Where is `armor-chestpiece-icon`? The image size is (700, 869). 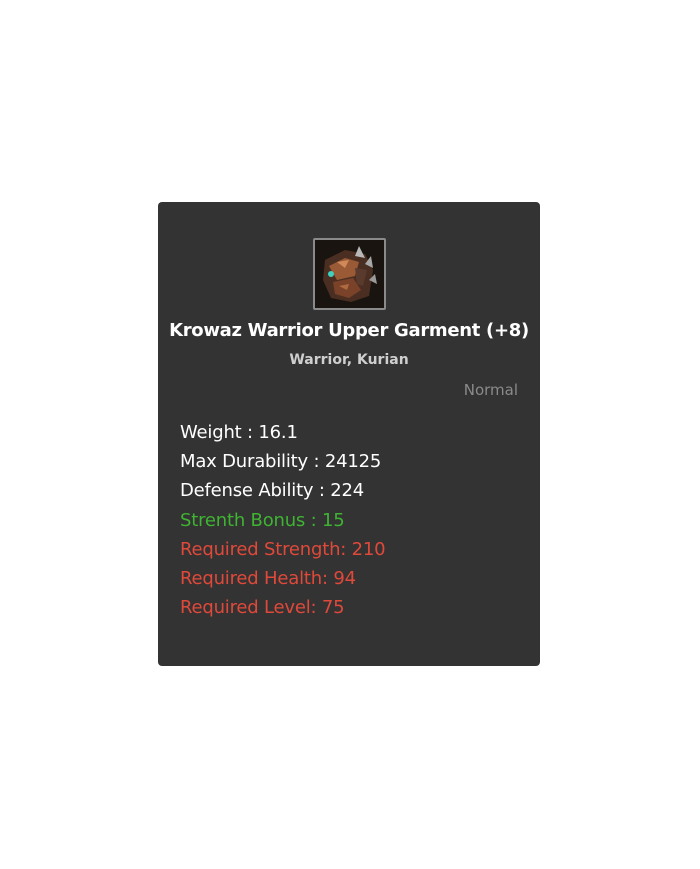 armor-chestpiece-icon is located at coordinates (349, 274).